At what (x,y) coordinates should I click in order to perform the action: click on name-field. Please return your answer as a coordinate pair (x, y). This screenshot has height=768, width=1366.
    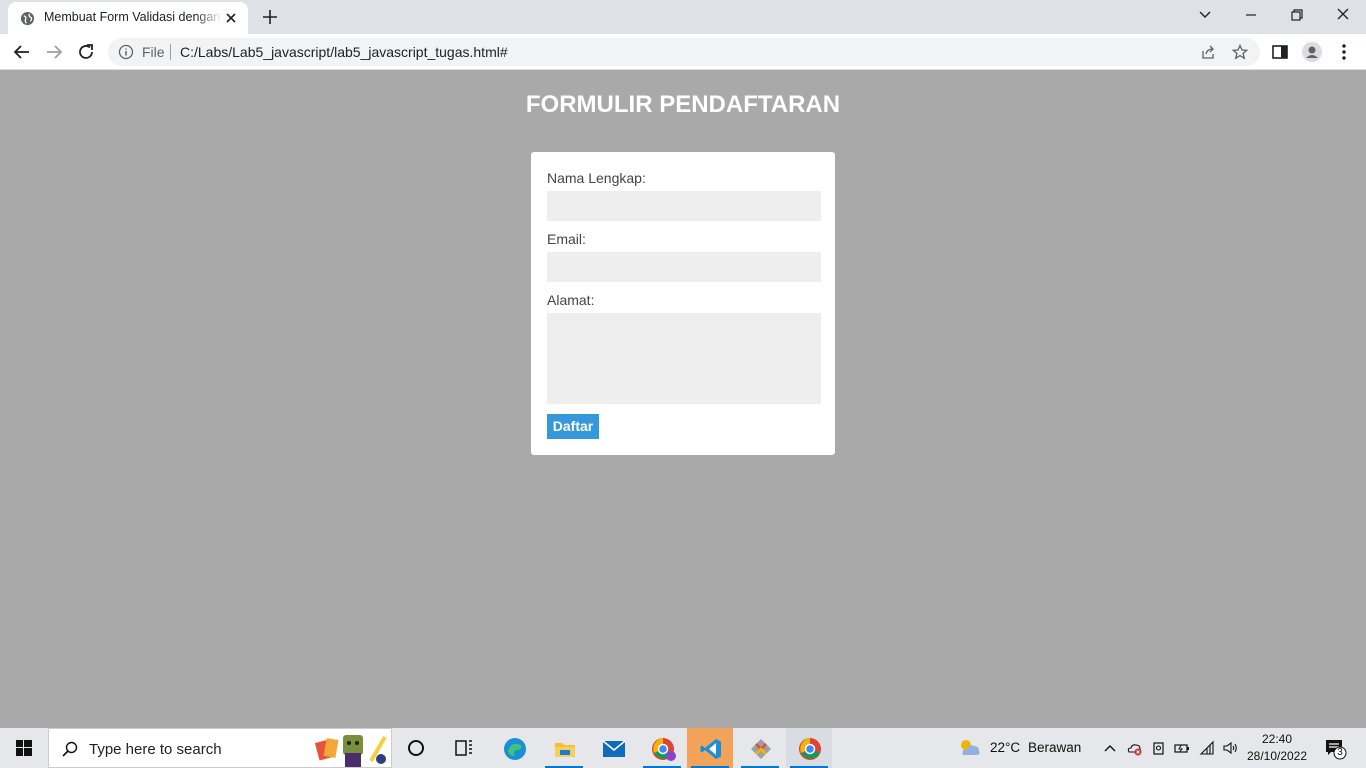
    Looking at the image, I should click on (684, 206).